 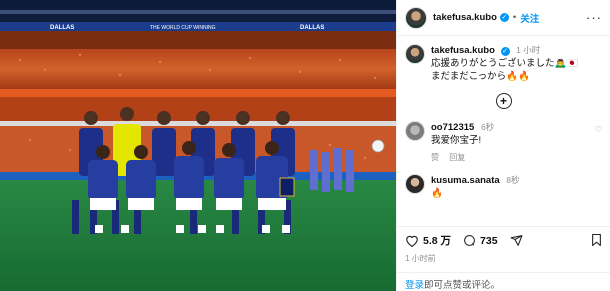 What do you see at coordinates (435, 157) in the screenshot?
I see `comment-like-link: 赞` at bounding box center [435, 157].